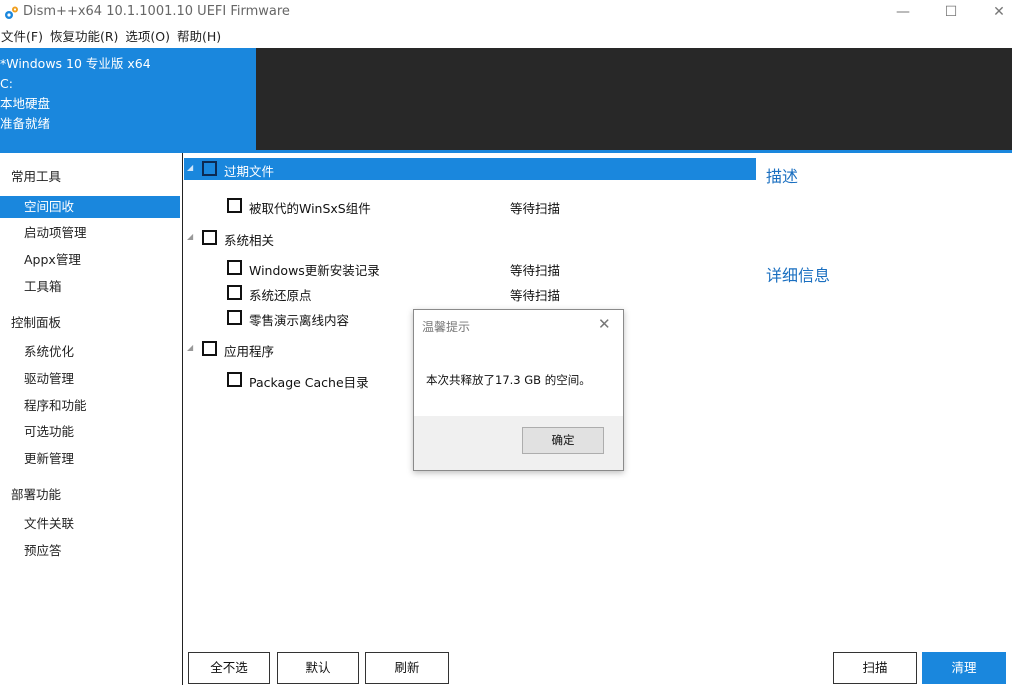  I want to click on sidebar-item-toolbox: 工具箱, so click(90, 287).